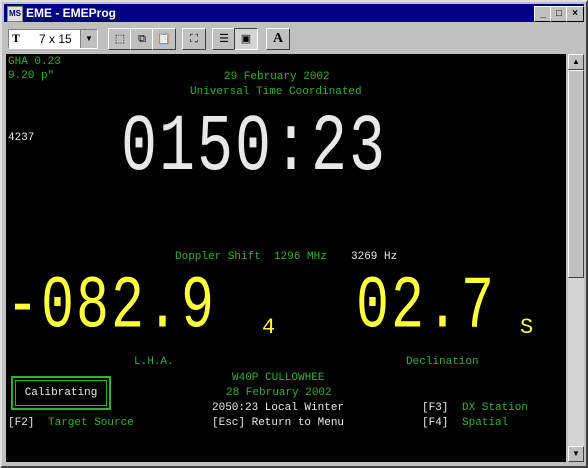 The height and width of the screenshot is (468, 588). What do you see at coordinates (31, 76) in the screenshot?
I see `gha-secondary-readout: 9.20 p"` at bounding box center [31, 76].